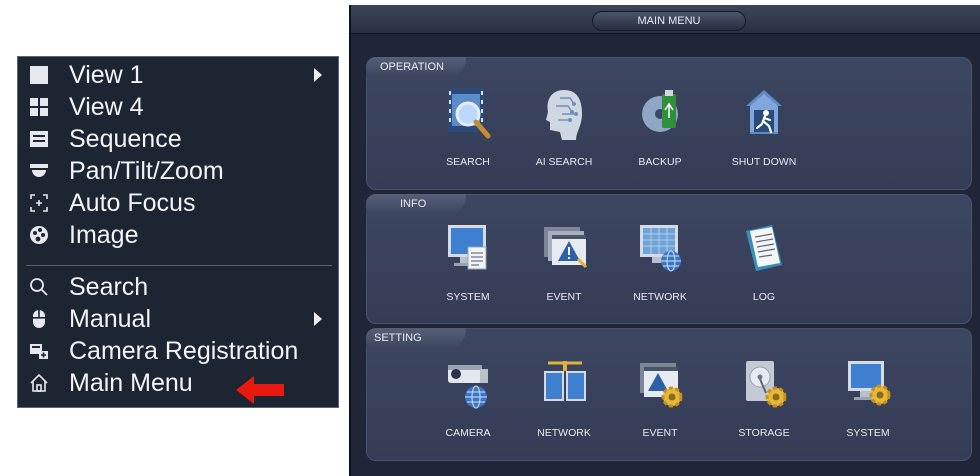  Describe the element at coordinates (416, 204) in the screenshot. I see `info-panel-title: INFO` at that location.